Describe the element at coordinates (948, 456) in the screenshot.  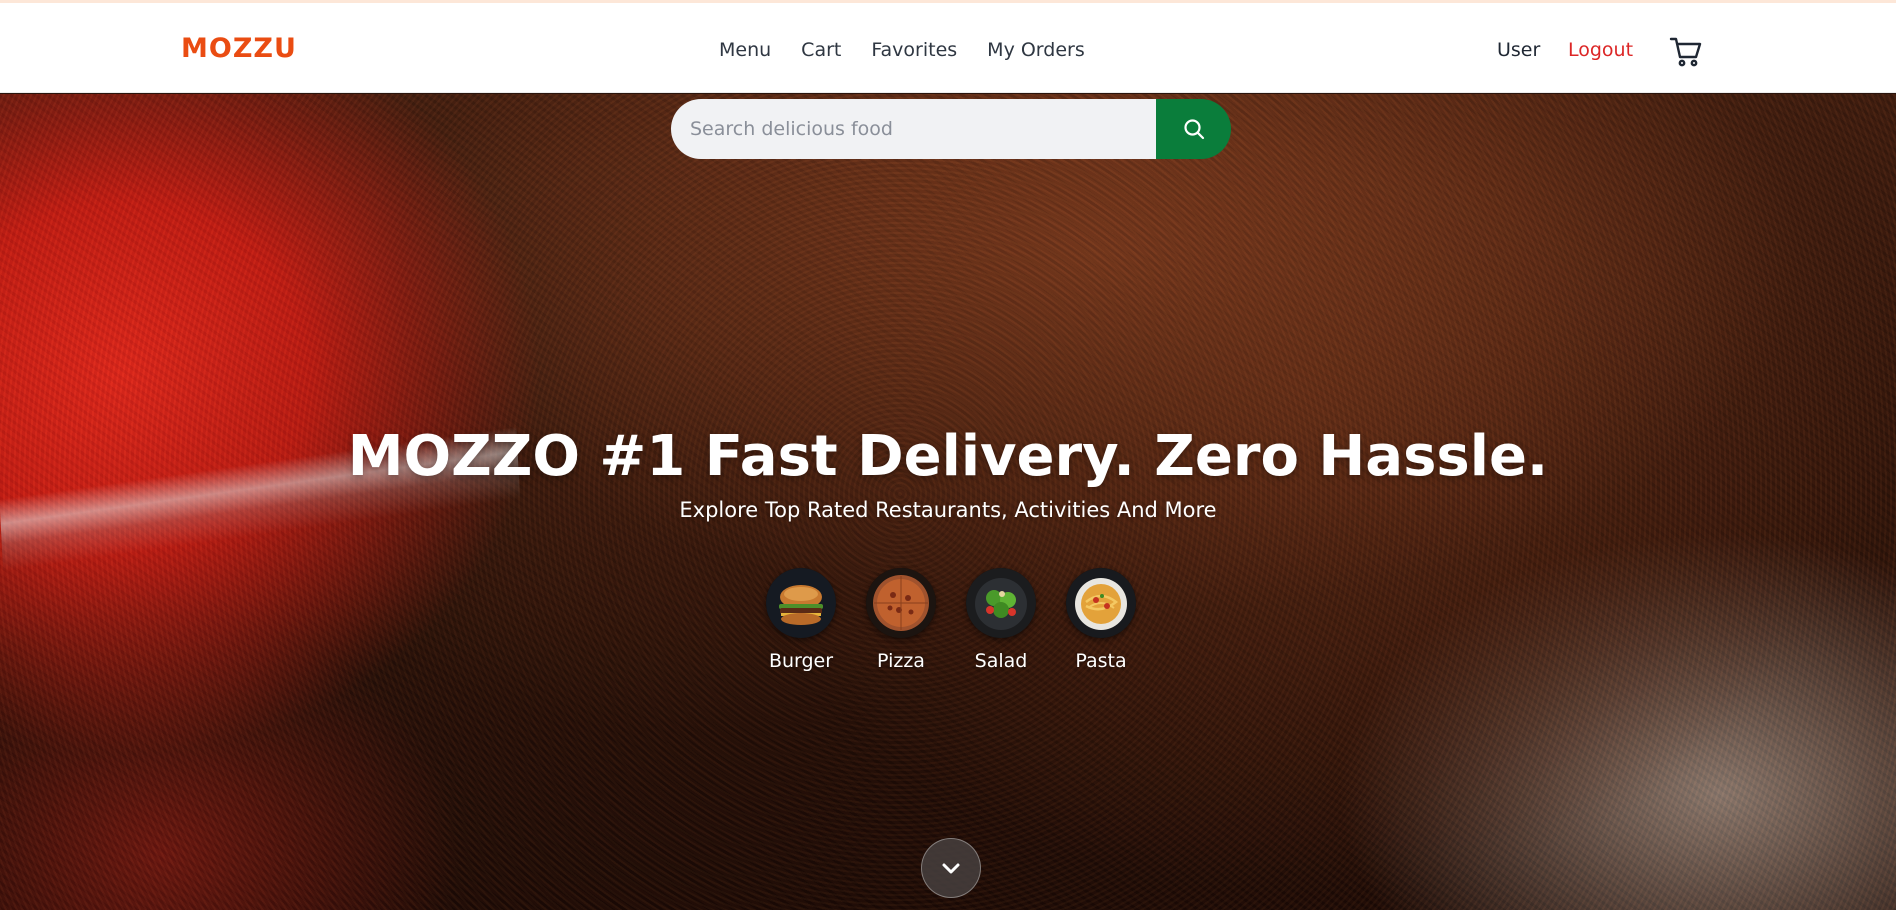
I see `hero-title: MOZZO #1 Fast Delivery. Zero Hassle.` at that location.